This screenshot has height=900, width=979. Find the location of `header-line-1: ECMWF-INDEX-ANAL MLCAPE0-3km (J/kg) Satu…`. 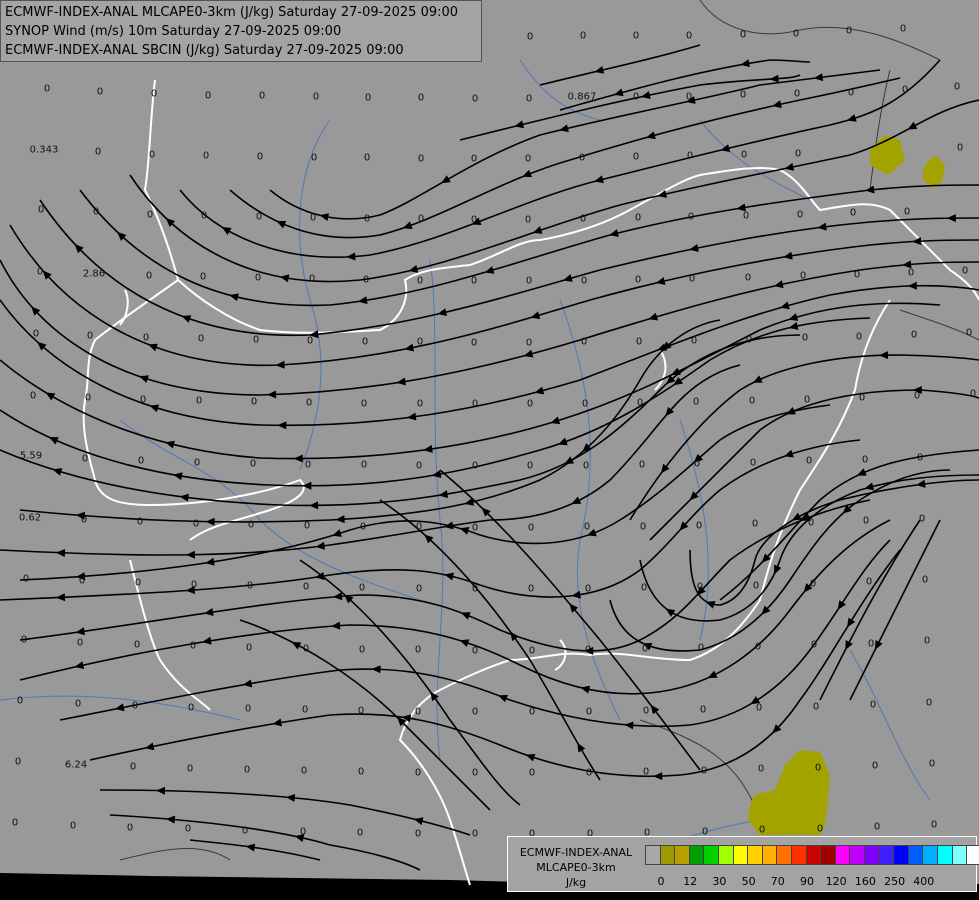

header-line-1: ECMWF-INDEX-ANAL MLCAPE0-3km (J/kg) Satu… is located at coordinates (232, 12).